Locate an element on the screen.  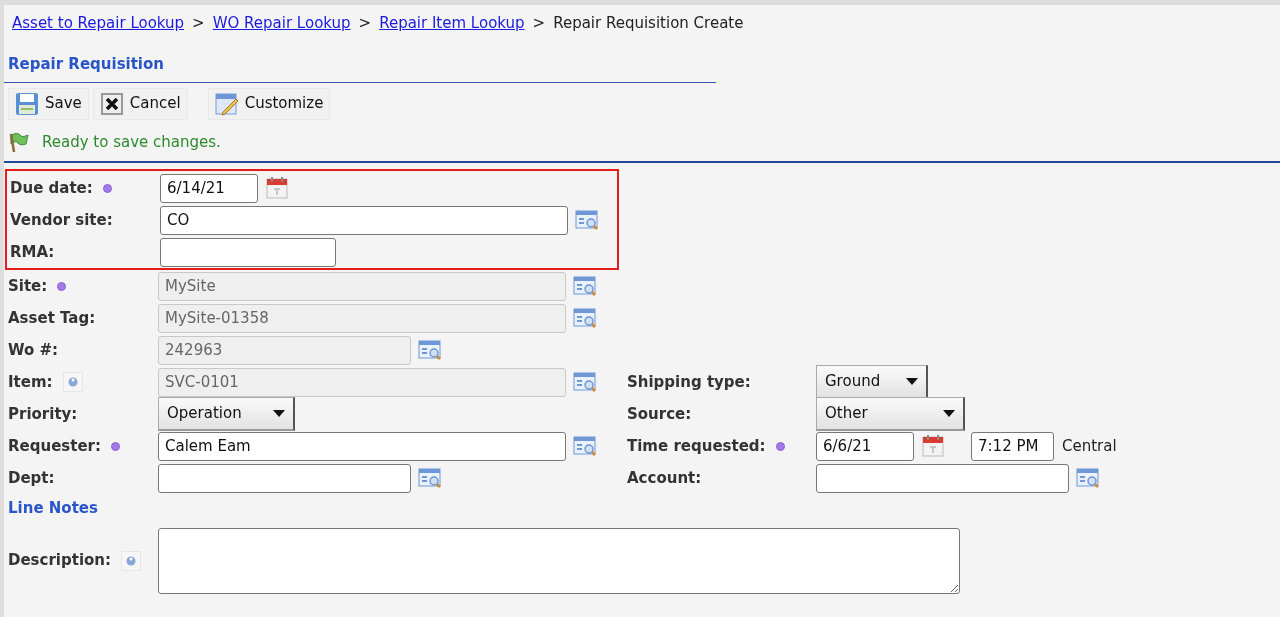
field-label: Asset Tag: is located at coordinates (52, 318).